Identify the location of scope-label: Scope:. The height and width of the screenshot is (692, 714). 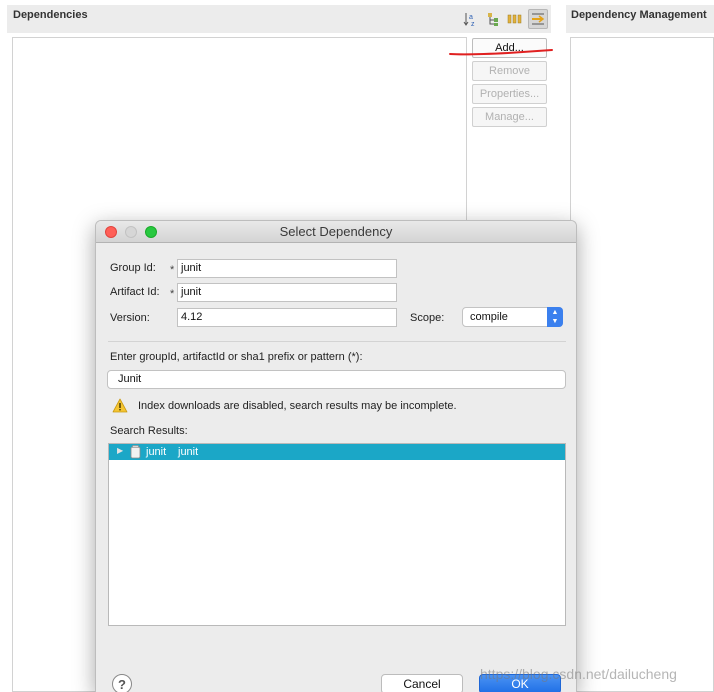
(427, 318).